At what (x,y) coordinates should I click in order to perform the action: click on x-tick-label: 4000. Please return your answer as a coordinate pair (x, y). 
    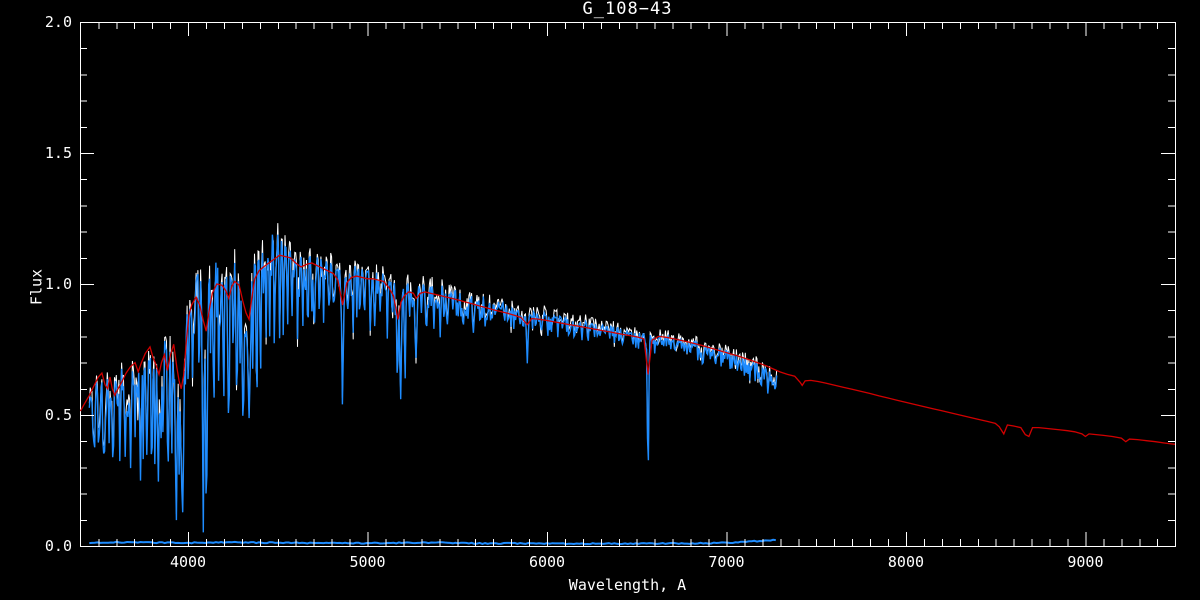
    Looking at the image, I should click on (188, 562).